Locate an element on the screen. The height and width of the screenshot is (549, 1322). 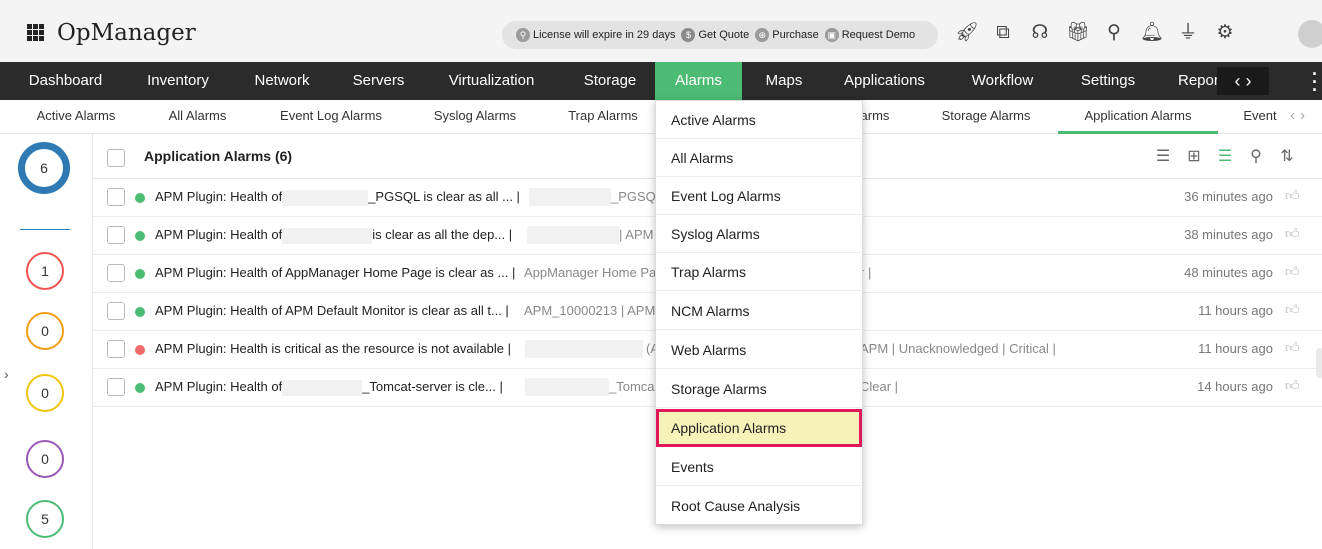
major-count-circle: 0 is located at coordinates (45, 331).